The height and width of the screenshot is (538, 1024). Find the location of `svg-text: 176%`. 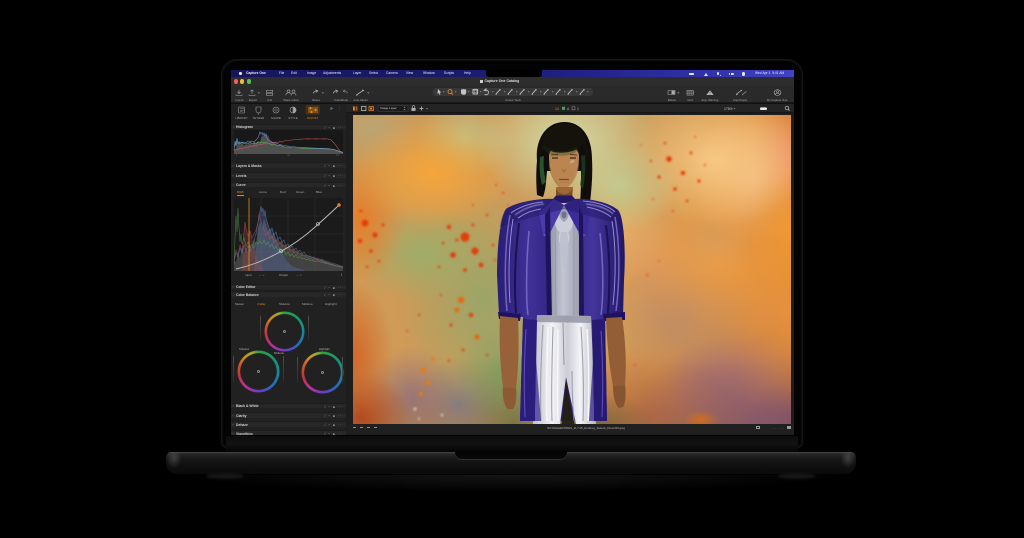

svg-text: 176% is located at coordinates (728, 108).